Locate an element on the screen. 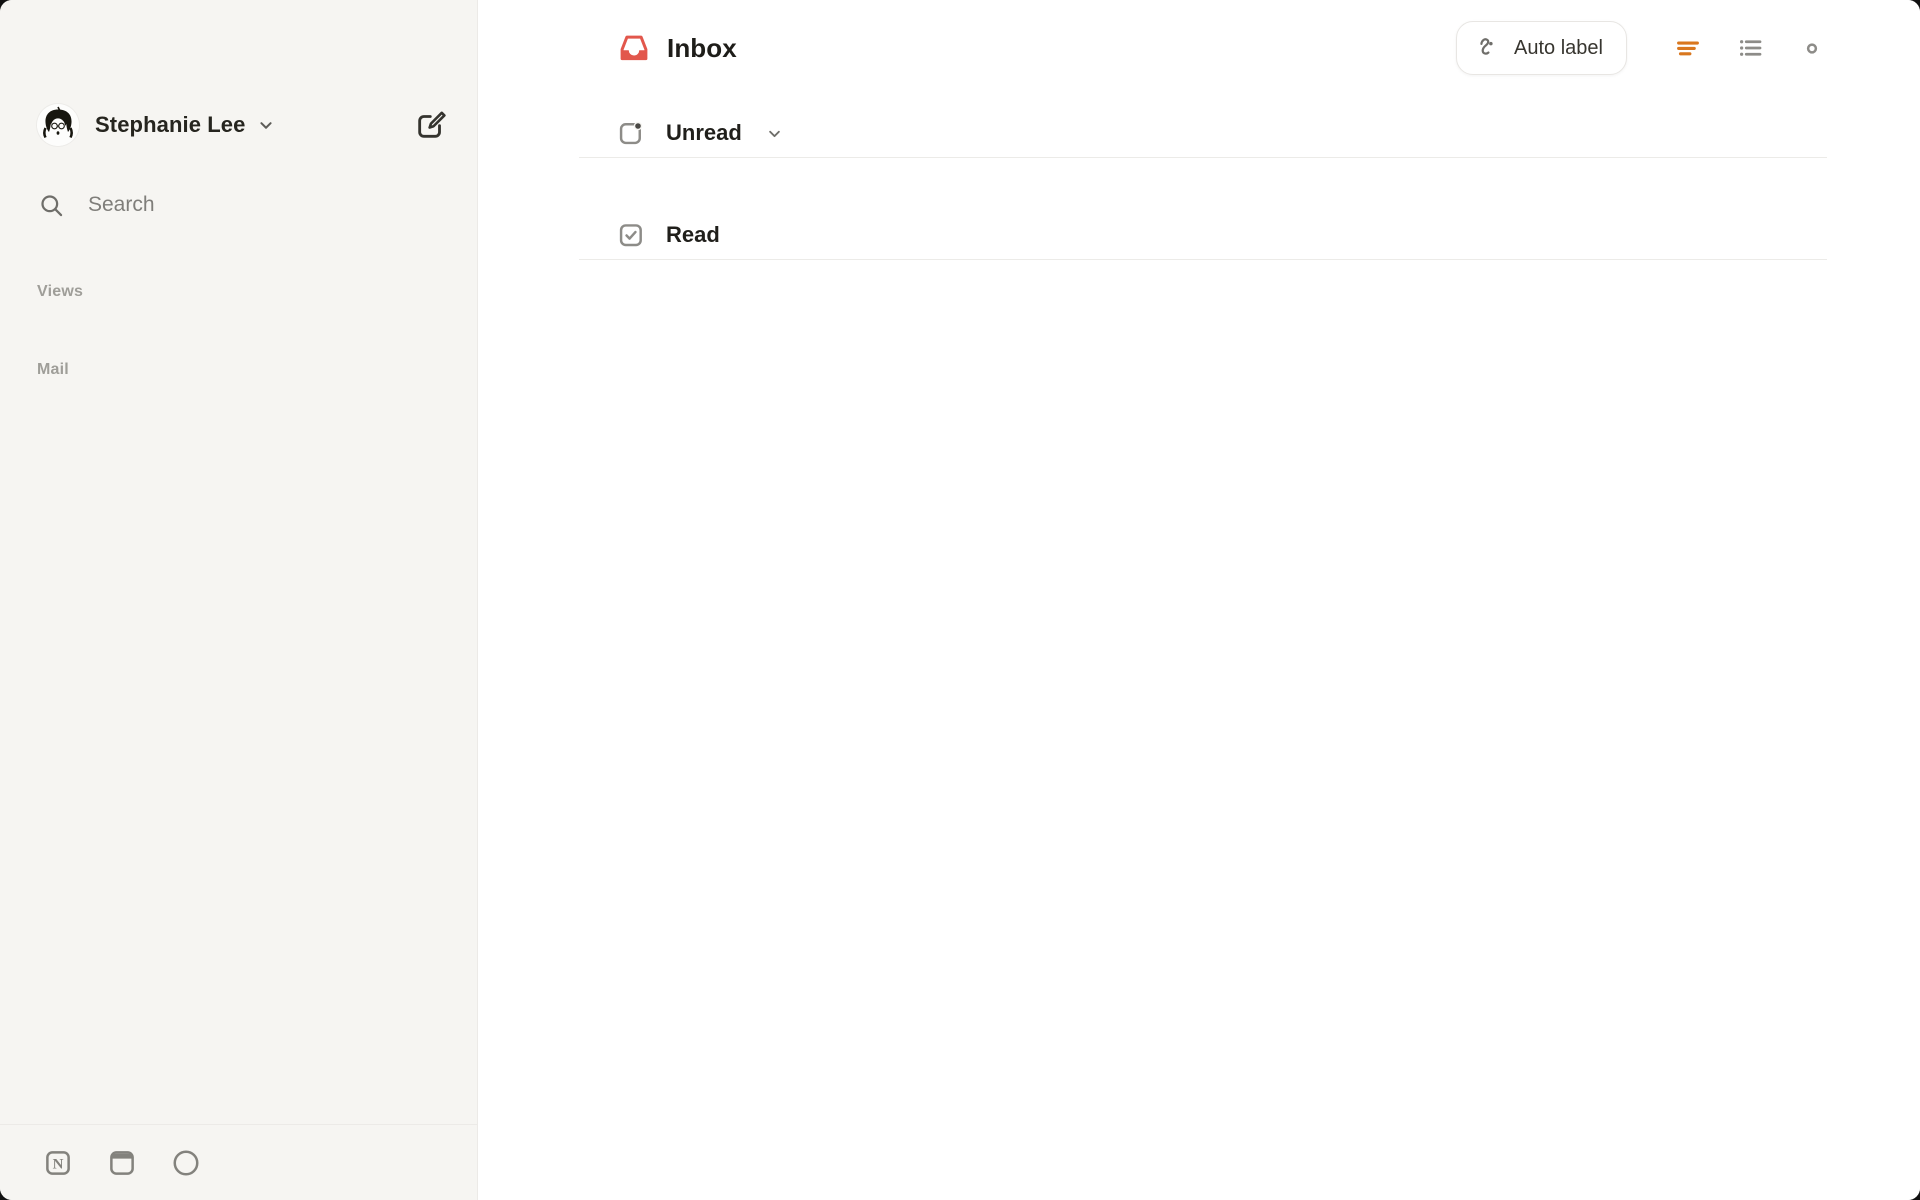 Image resolution: width=1920 pixels, height=1200 pixels. settings-gear-icon is located at coordinates (1812, 48).